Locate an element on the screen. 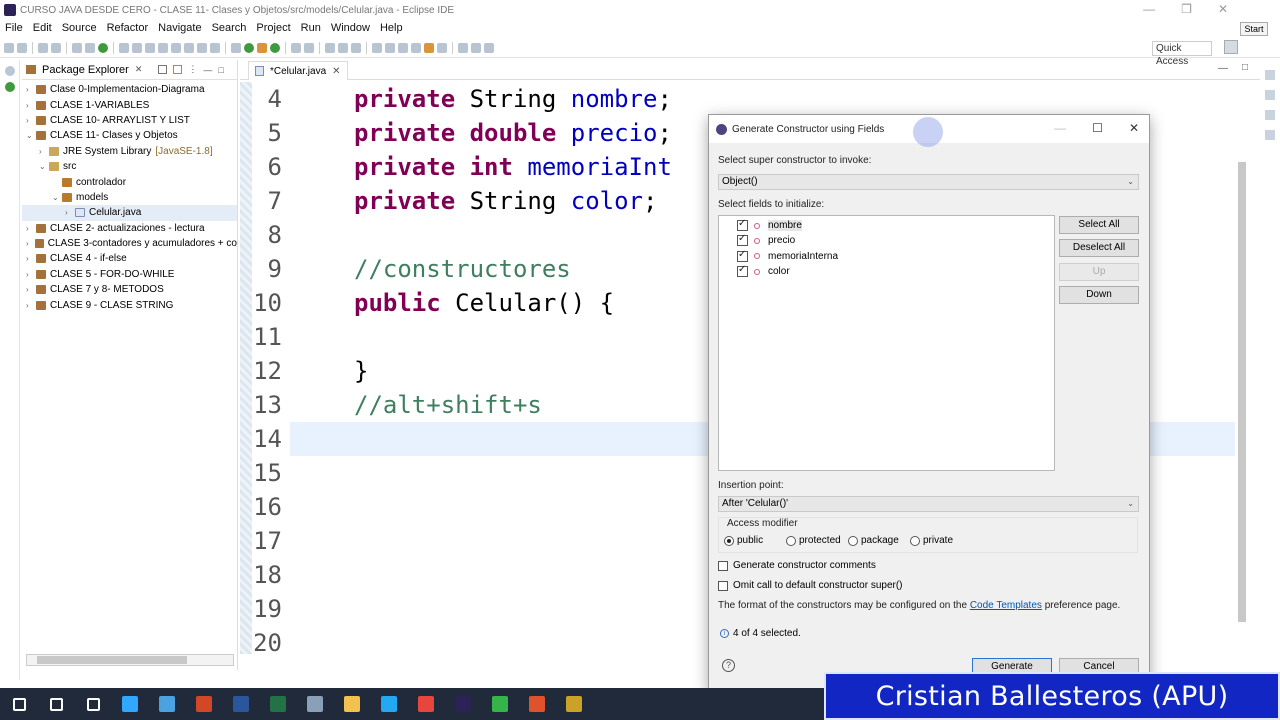 The height and width of the screenshot is (720, 1280). snipping-icon is located at coordinates (167, 704).